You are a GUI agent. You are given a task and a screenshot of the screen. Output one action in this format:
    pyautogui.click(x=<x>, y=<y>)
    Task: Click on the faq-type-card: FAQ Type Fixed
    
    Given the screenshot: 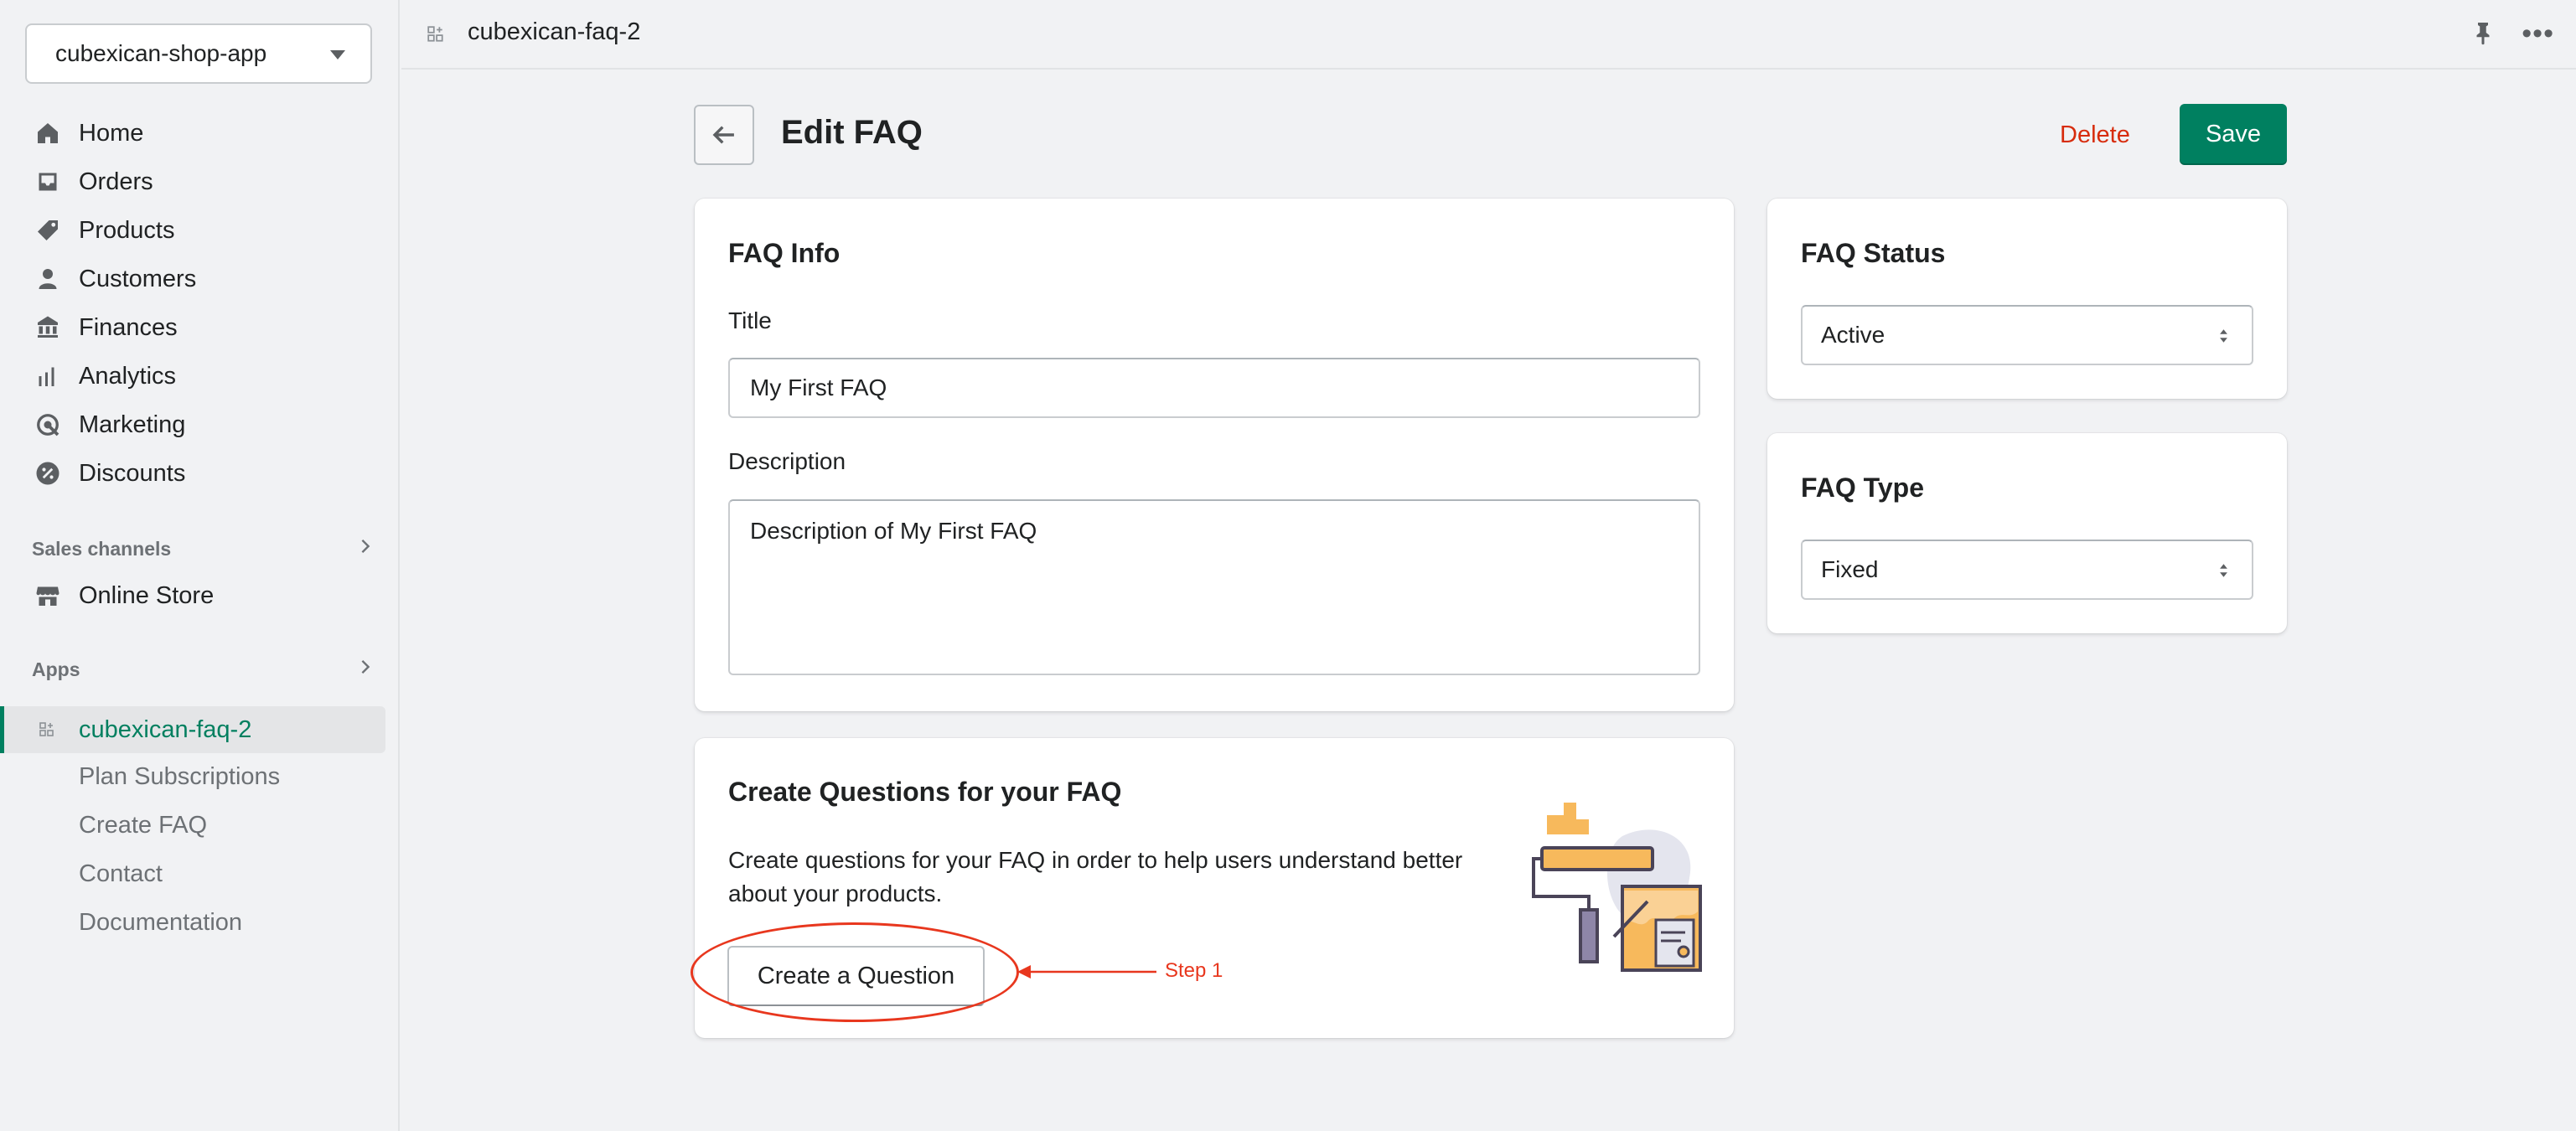 What is the action you would take?
    pyautogui.click(x=2027, y=533)
    